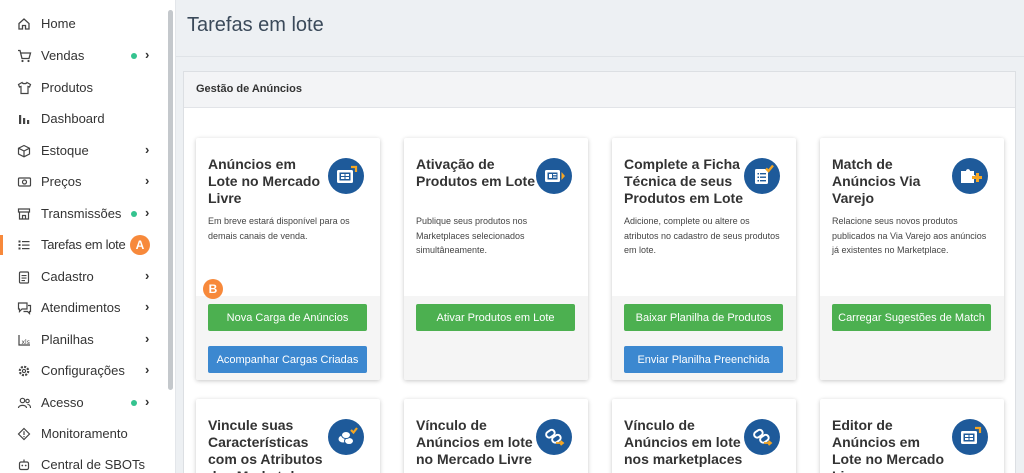 This screenshot has height=473, width=1024. I want to click on cart-icon, so click(24, 56).